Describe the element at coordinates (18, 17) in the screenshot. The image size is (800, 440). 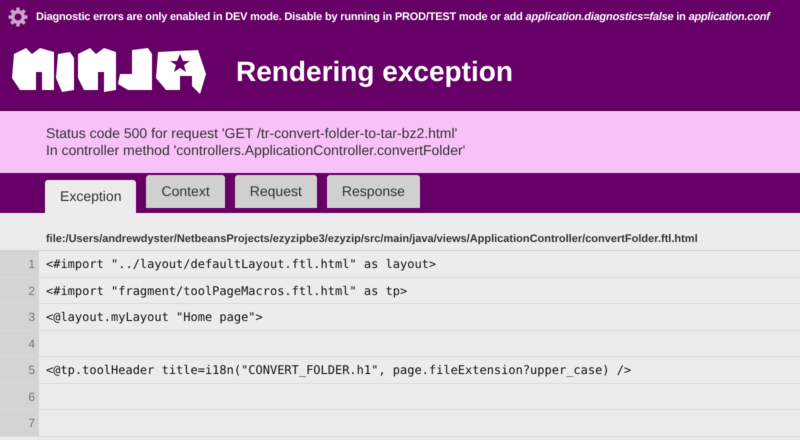
I see `settings-icon` at that location.